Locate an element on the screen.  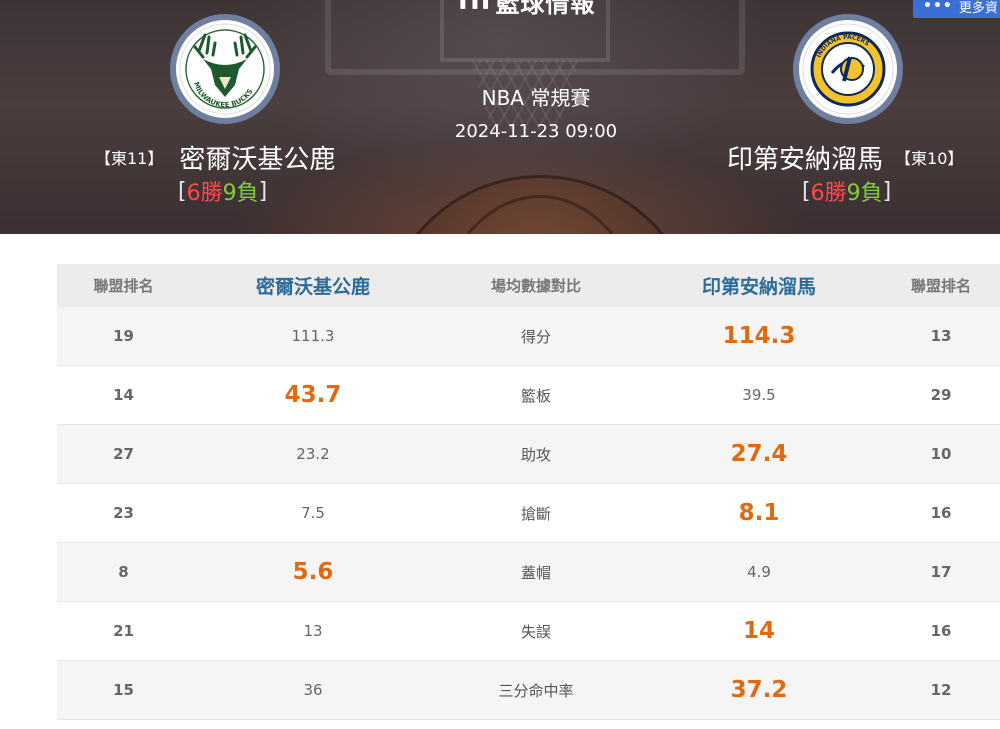
away-team-logo: INDIANA PACERS is located at coordinates (848, 69).